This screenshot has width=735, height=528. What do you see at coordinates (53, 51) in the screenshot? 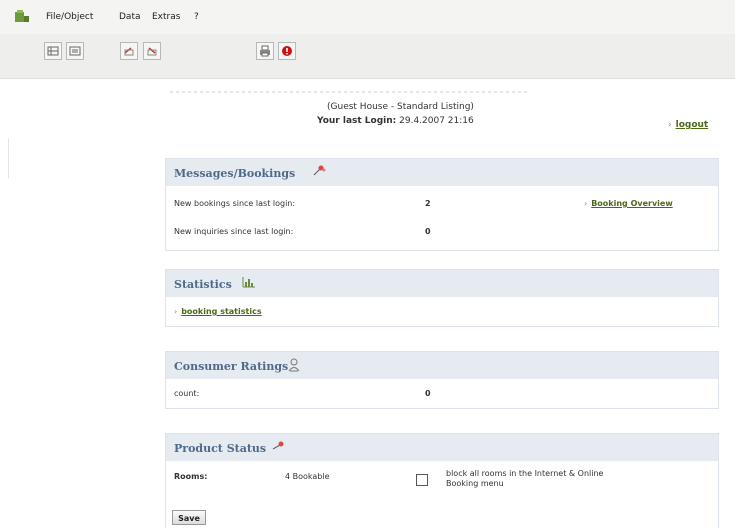
I see `grid-view-icon` at bounding box center [53, 51].